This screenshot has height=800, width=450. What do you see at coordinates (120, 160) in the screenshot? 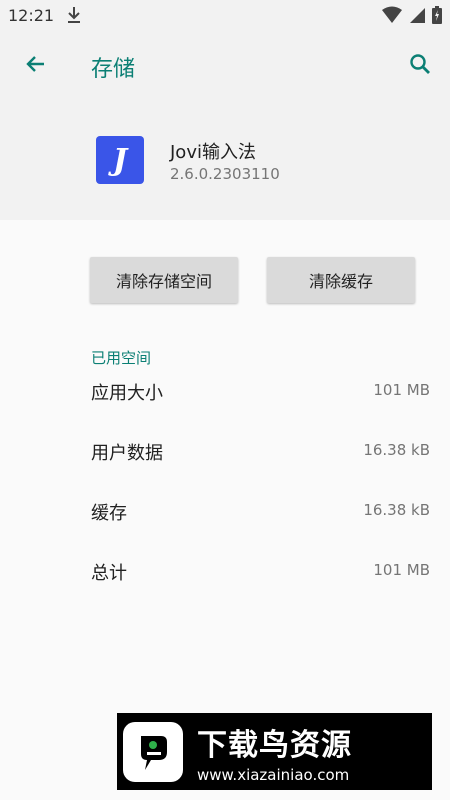
I see `app-icon: J` at bounding box center [120, 160].